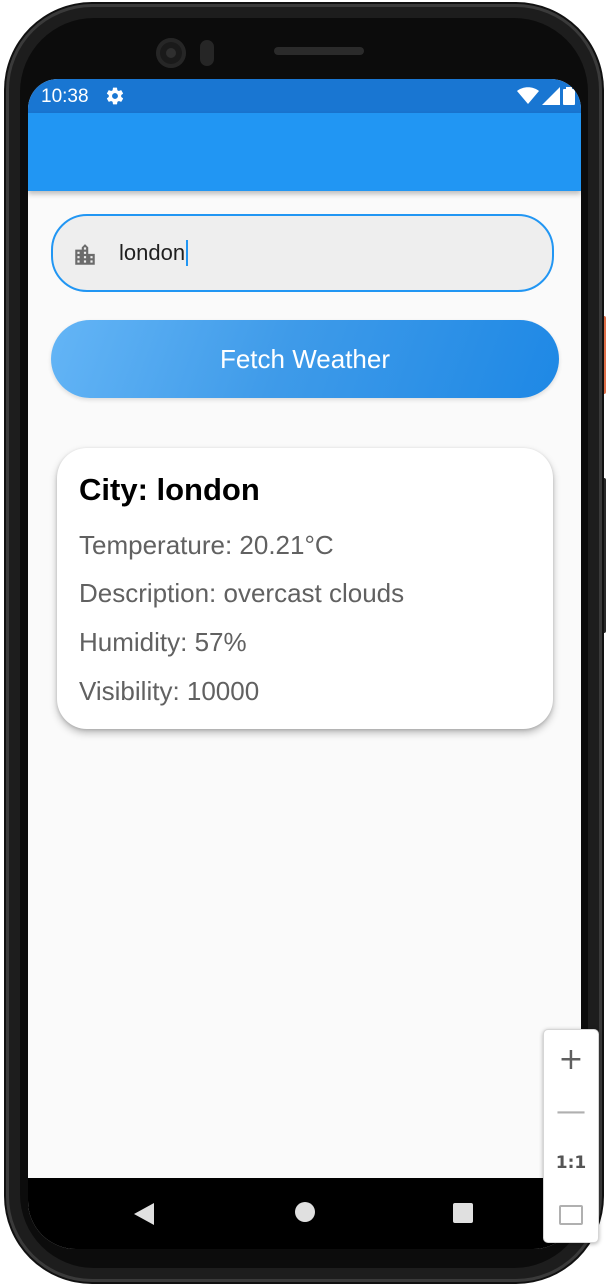  I want to click on text-caret, so click(187, 253).